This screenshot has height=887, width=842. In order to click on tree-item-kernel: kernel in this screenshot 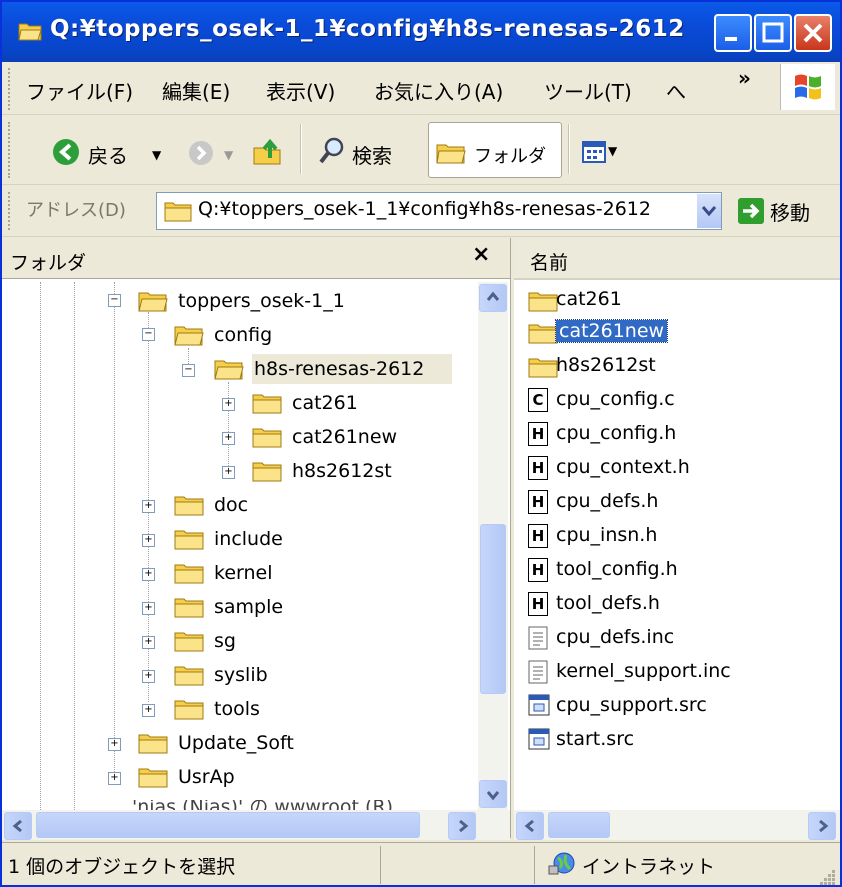, I will do `click(243, 573)`.